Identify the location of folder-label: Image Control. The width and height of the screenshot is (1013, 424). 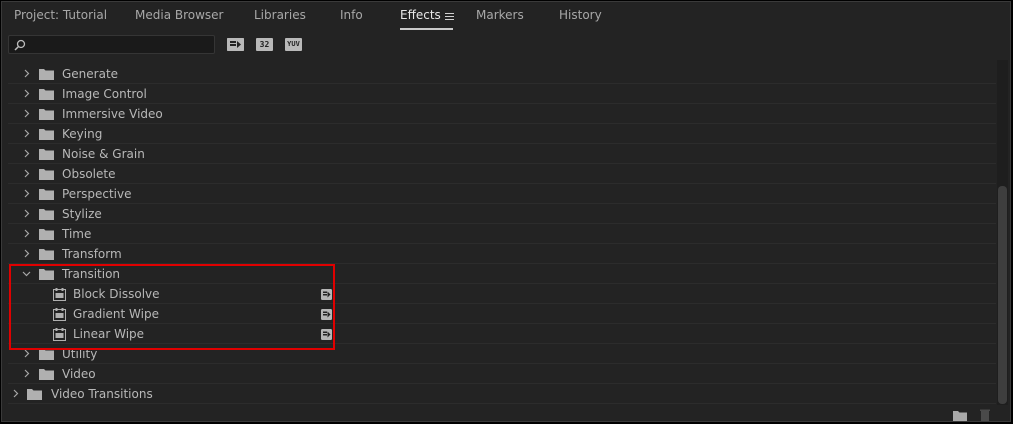
(104, 94).